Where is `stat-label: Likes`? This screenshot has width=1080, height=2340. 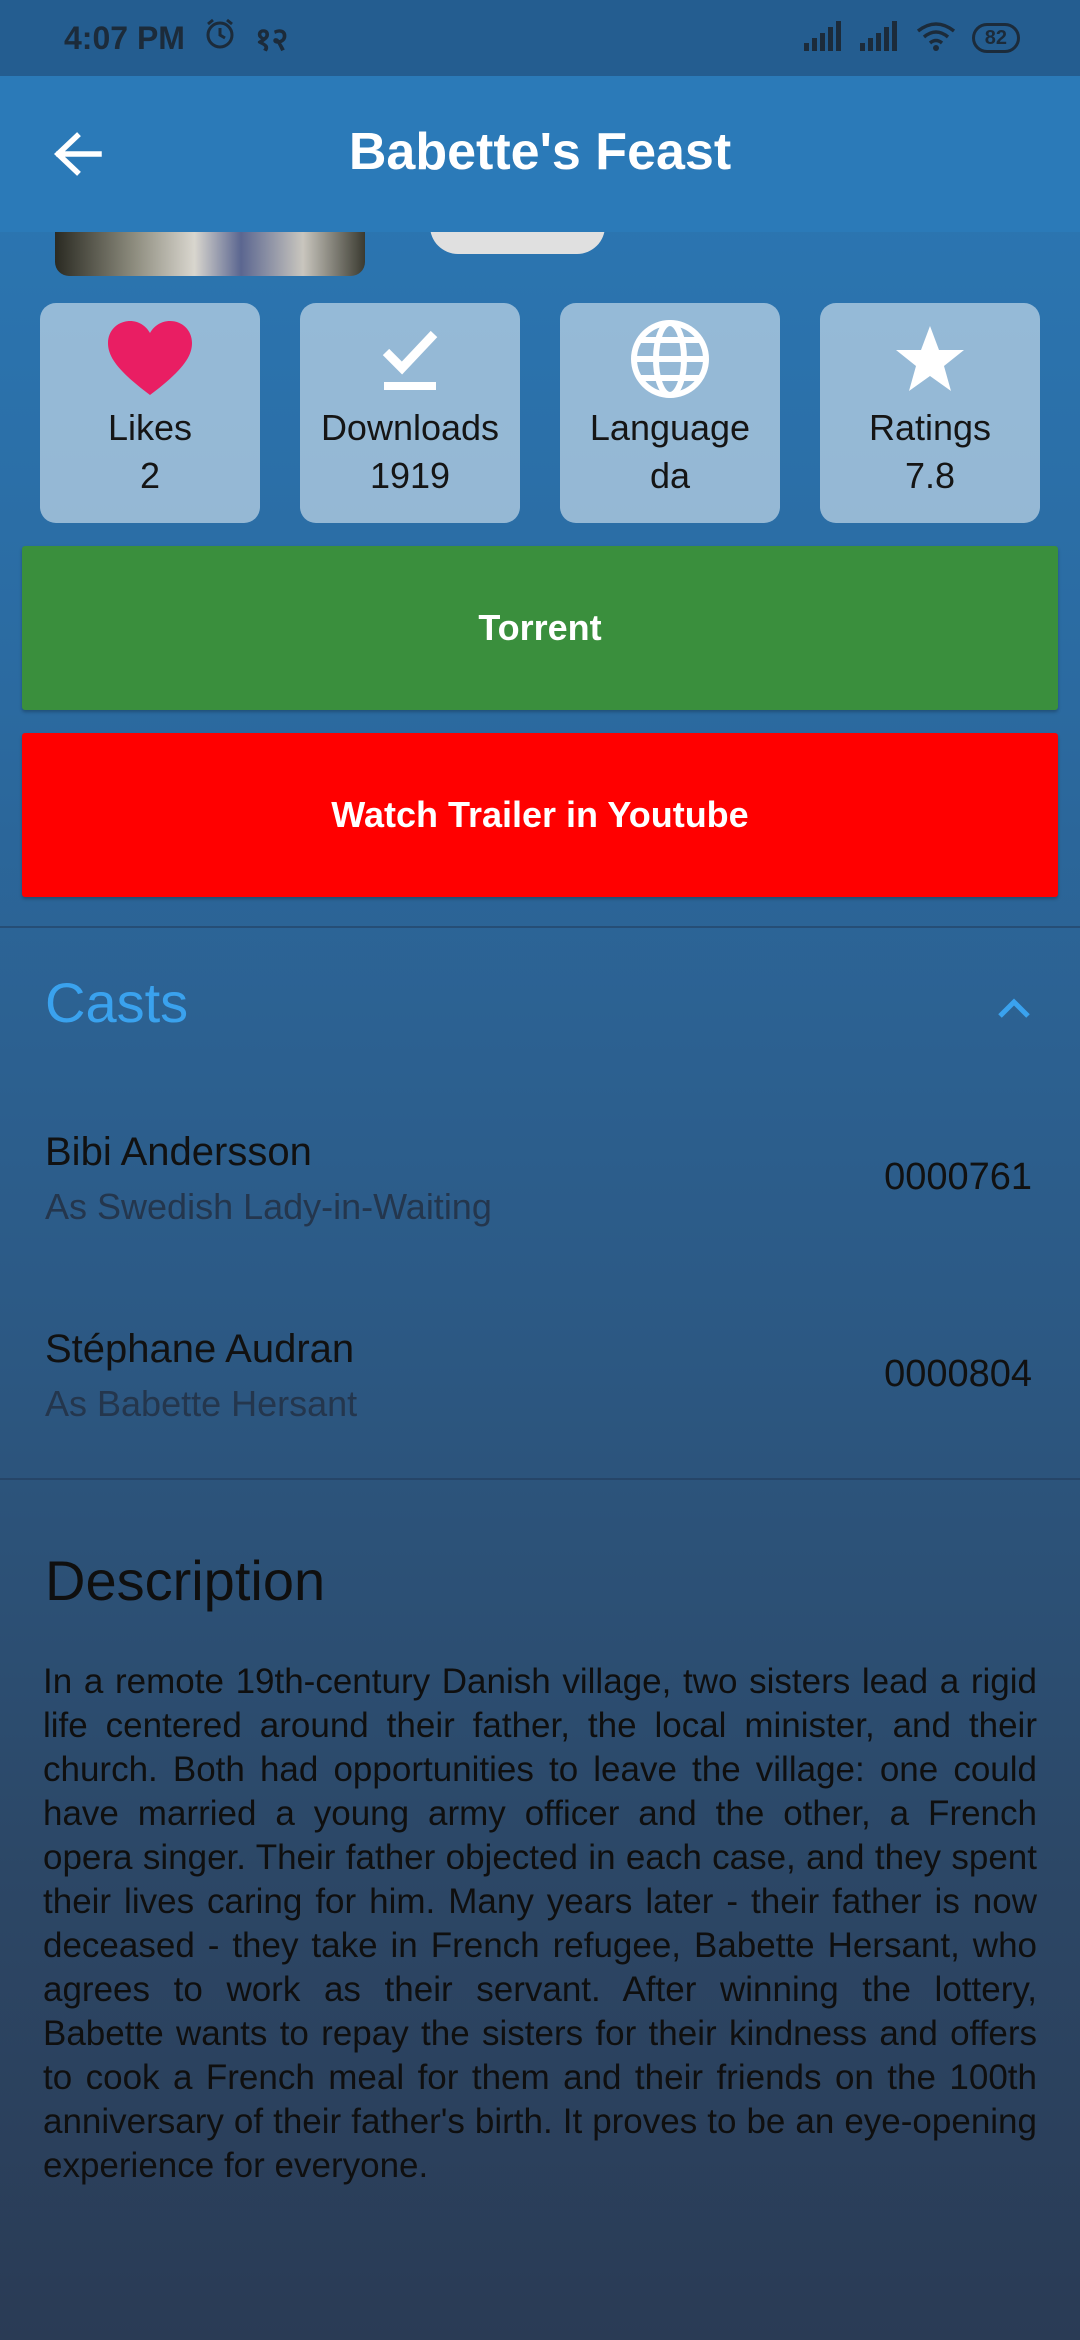
stat-label: Likes is located at coordinates (150, 427).